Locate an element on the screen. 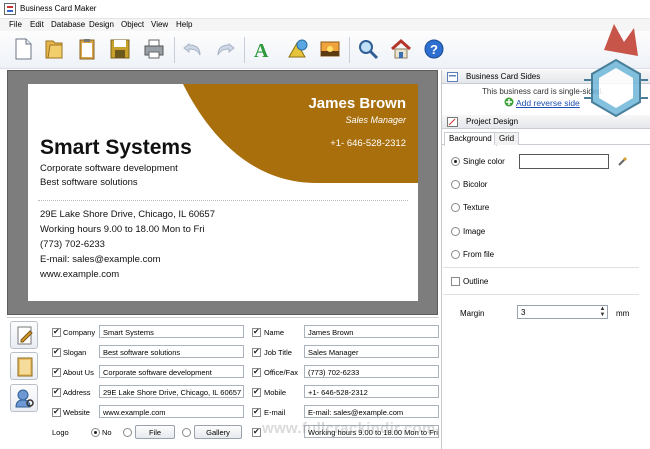 Image resolution: width=650 pixels, height=449 pixels. card-slogan-line2: Best software solutions is located at coordinates (89, 182).